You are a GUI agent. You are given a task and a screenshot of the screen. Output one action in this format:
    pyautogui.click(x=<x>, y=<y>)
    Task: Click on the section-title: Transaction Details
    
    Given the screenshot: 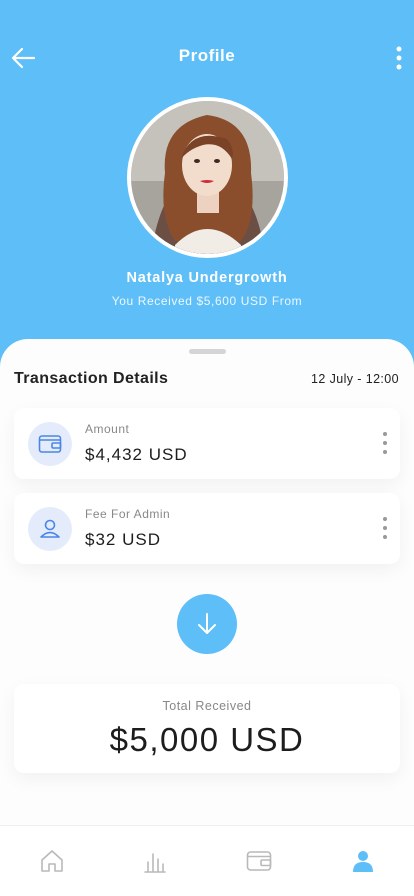 What is the action you would take?
    pyautogui.click(x=91, y=378)
    